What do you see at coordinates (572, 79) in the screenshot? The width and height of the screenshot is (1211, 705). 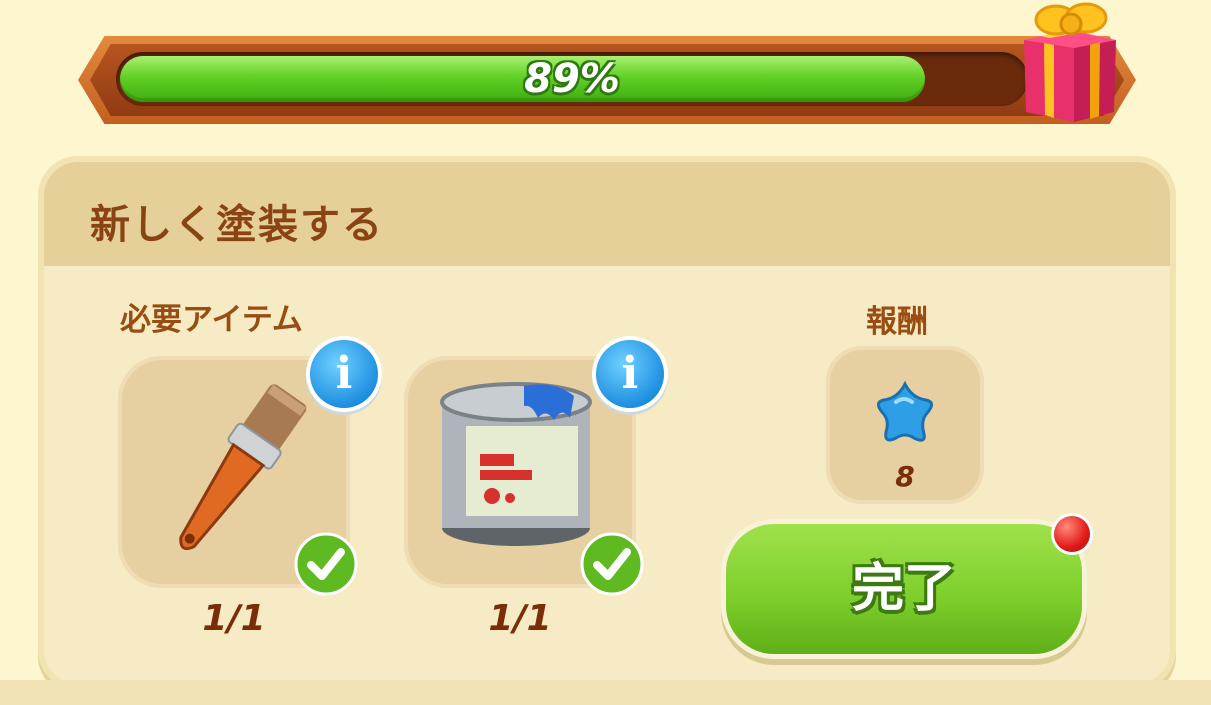 I see `progress-label: 89%` at bounding box center [572, 79].